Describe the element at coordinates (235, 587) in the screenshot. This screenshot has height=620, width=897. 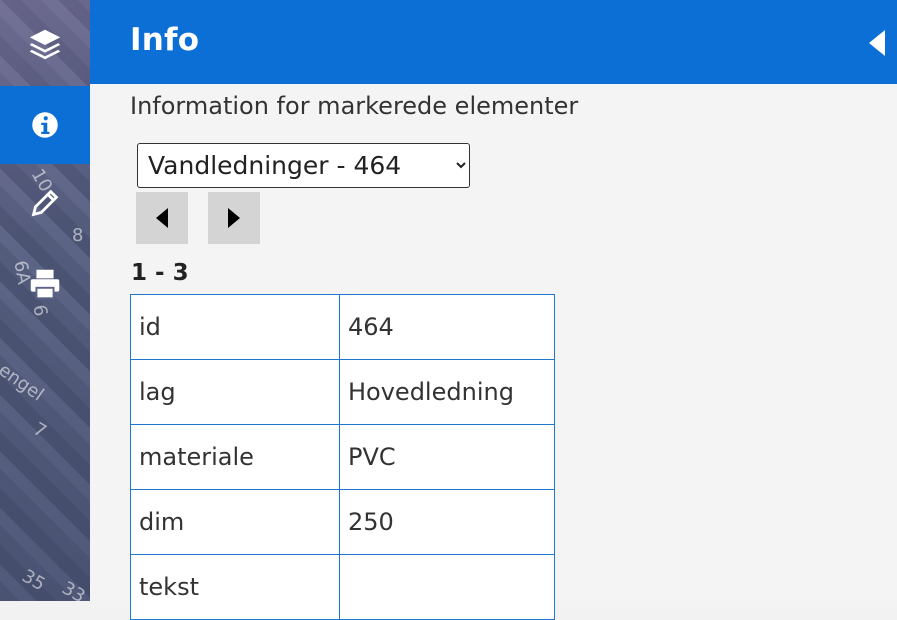
I see `attribute-key: tekst` at that location.